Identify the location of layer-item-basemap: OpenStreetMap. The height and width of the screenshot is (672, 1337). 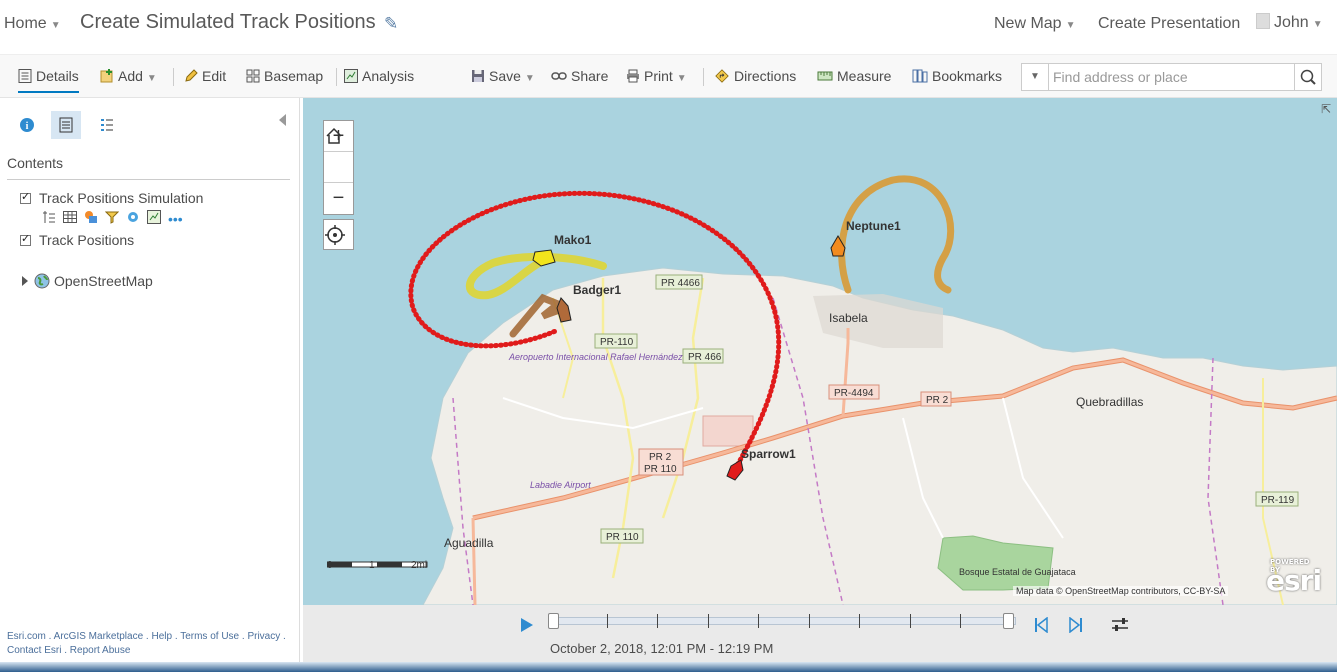
(87, 281).